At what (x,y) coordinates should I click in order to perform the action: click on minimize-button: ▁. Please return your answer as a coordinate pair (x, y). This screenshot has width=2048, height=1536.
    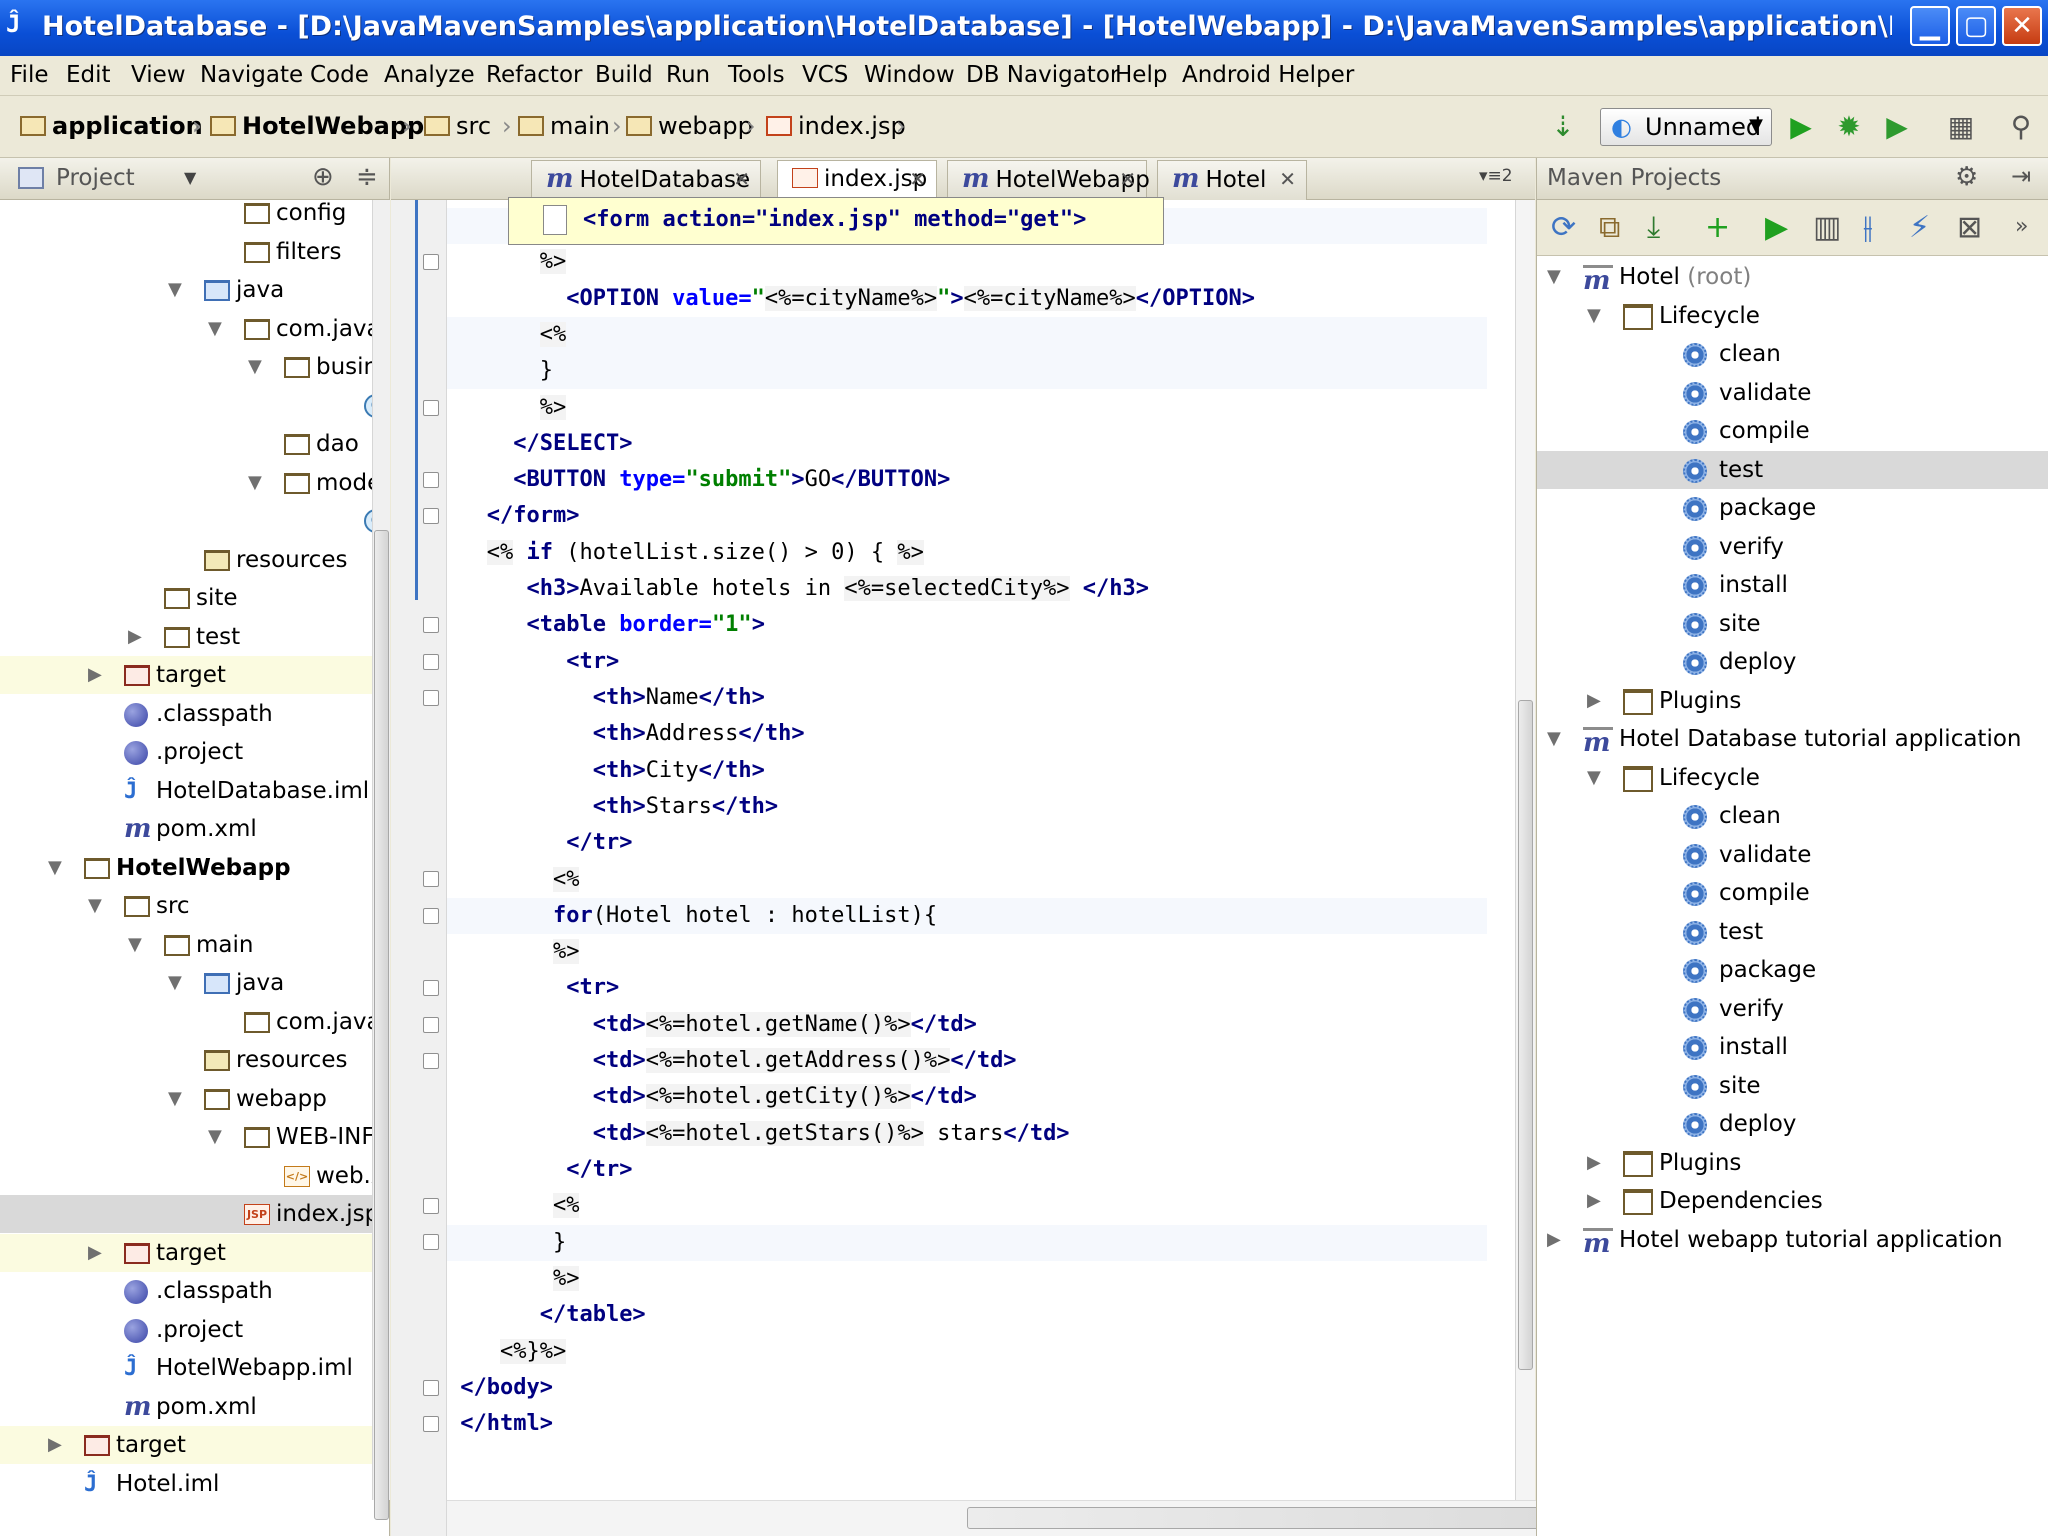
    Looking at the image, I should click on (1930, 26).